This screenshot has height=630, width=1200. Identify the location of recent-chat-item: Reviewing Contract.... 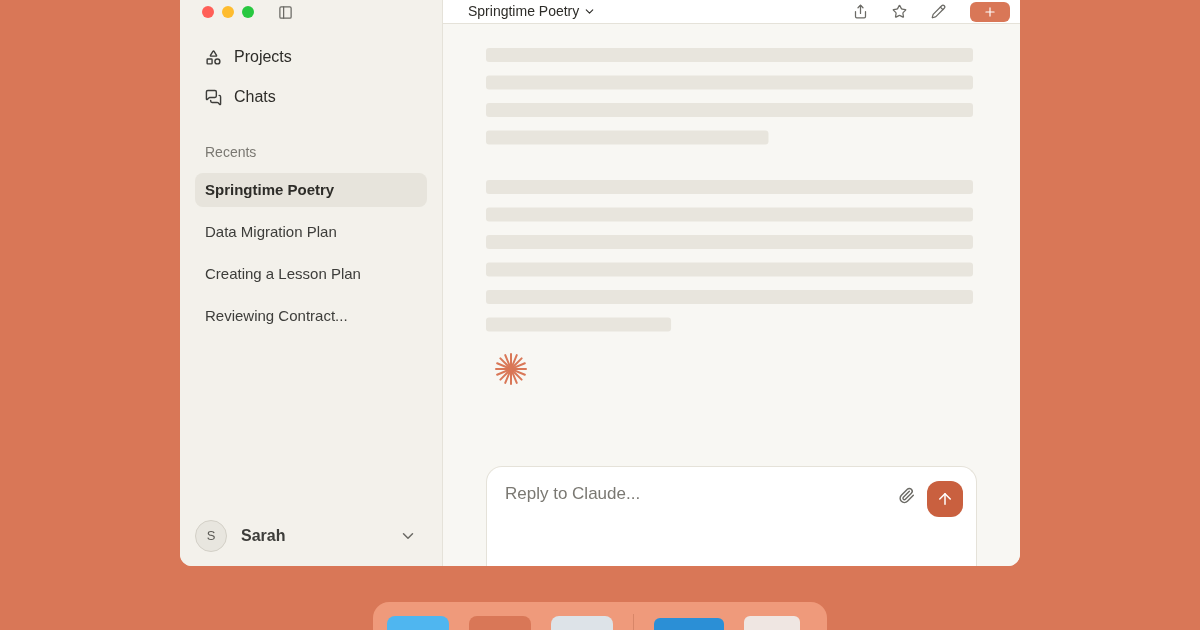
(311, 316).